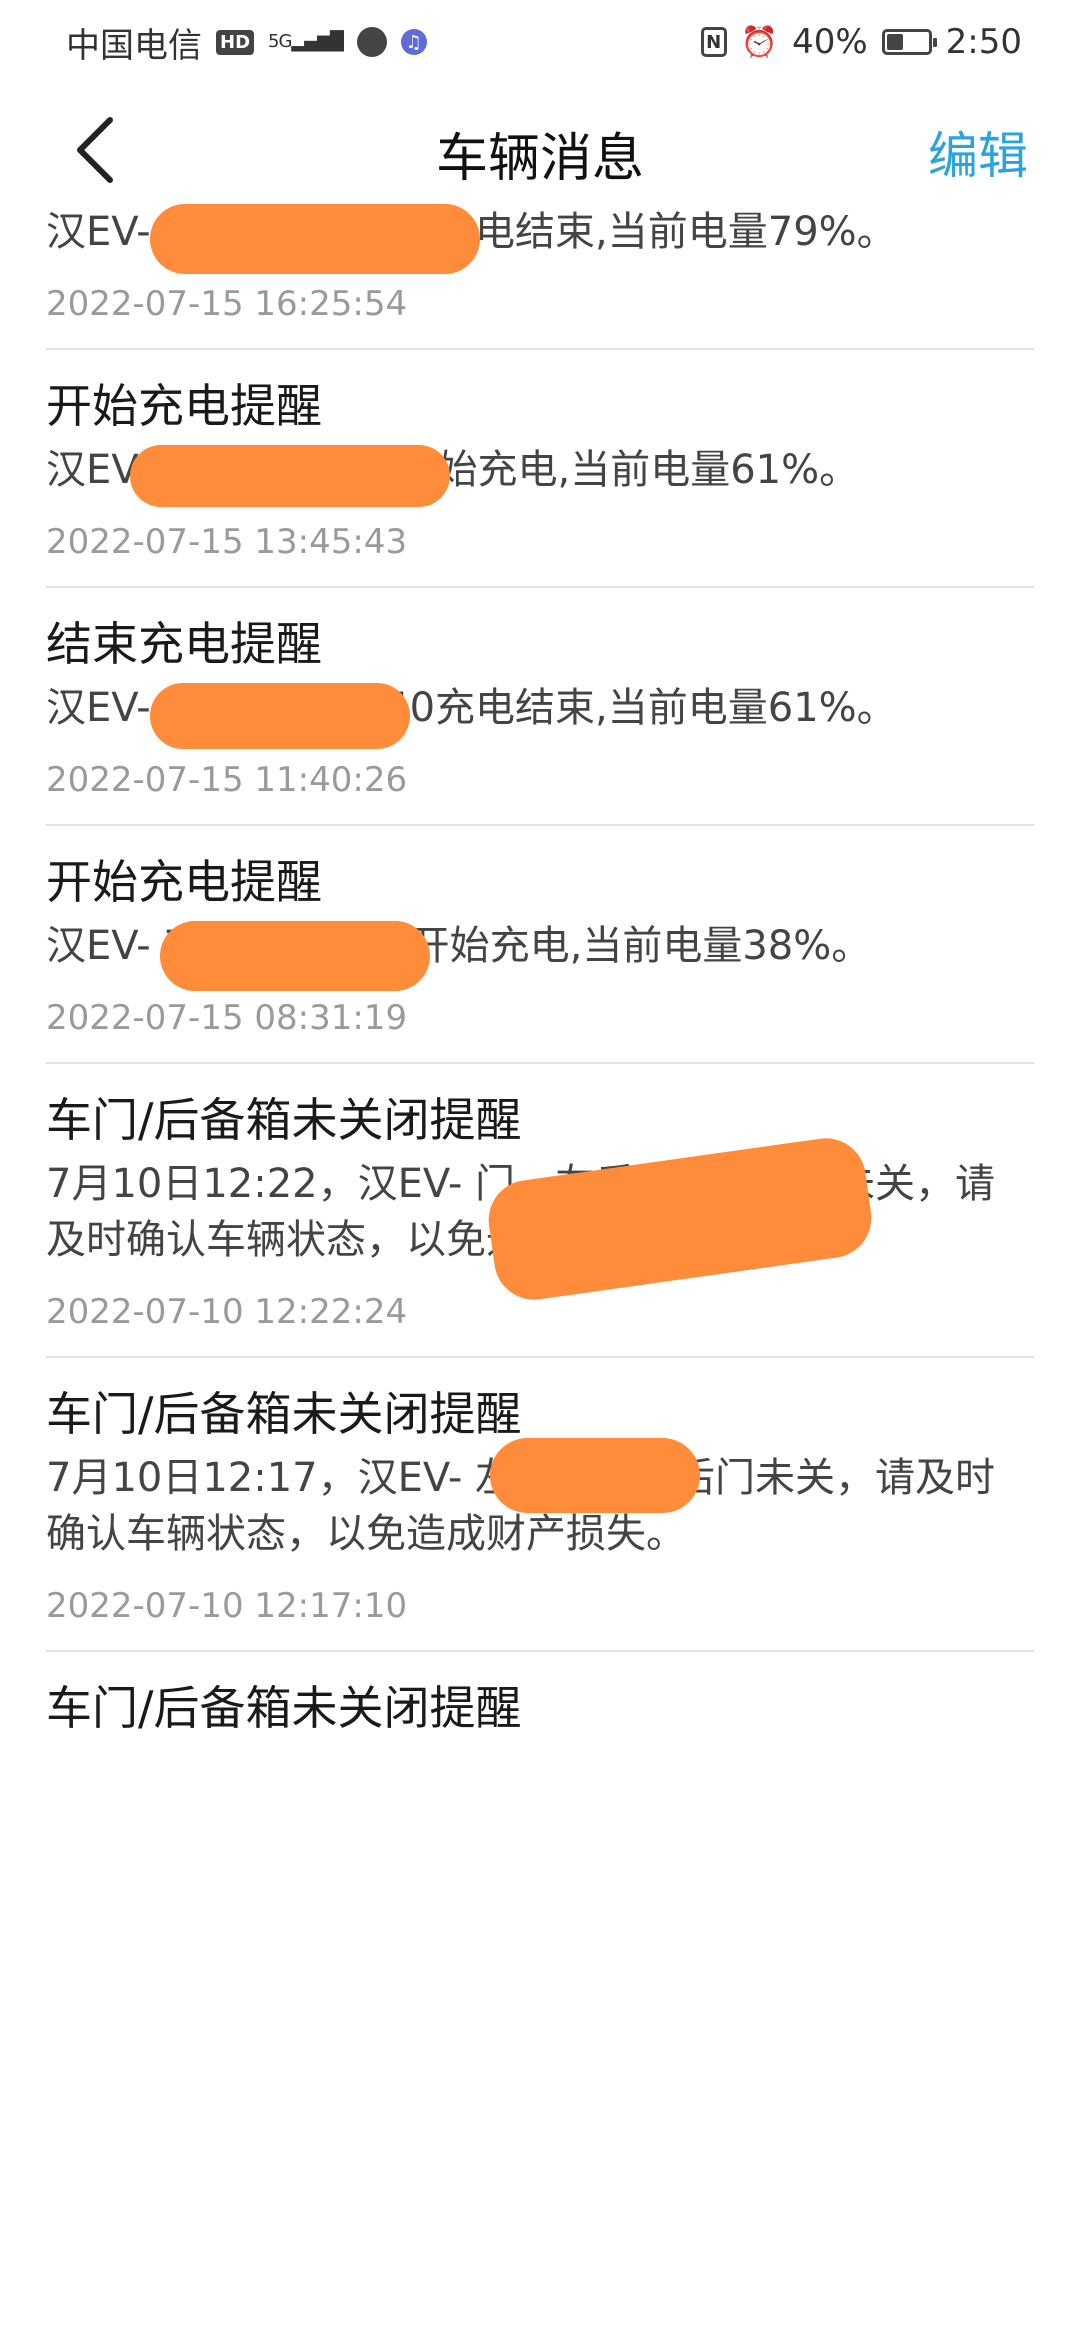  What do you see at coordinates (759, 42) in the screenshot?
I see `alarm-icon: ⏰` at bounding box center [759, 42].